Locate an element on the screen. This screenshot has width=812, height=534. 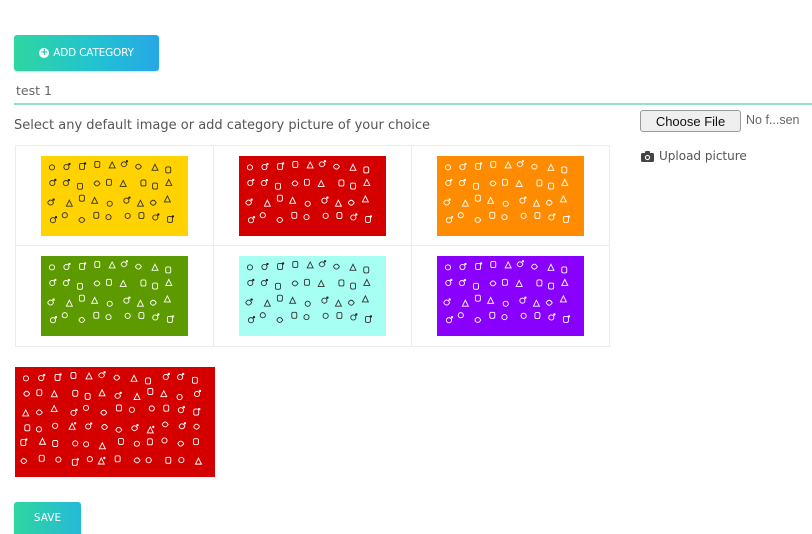
add-category-label: ADD CATEGORY is located at coordinates (93, 53).